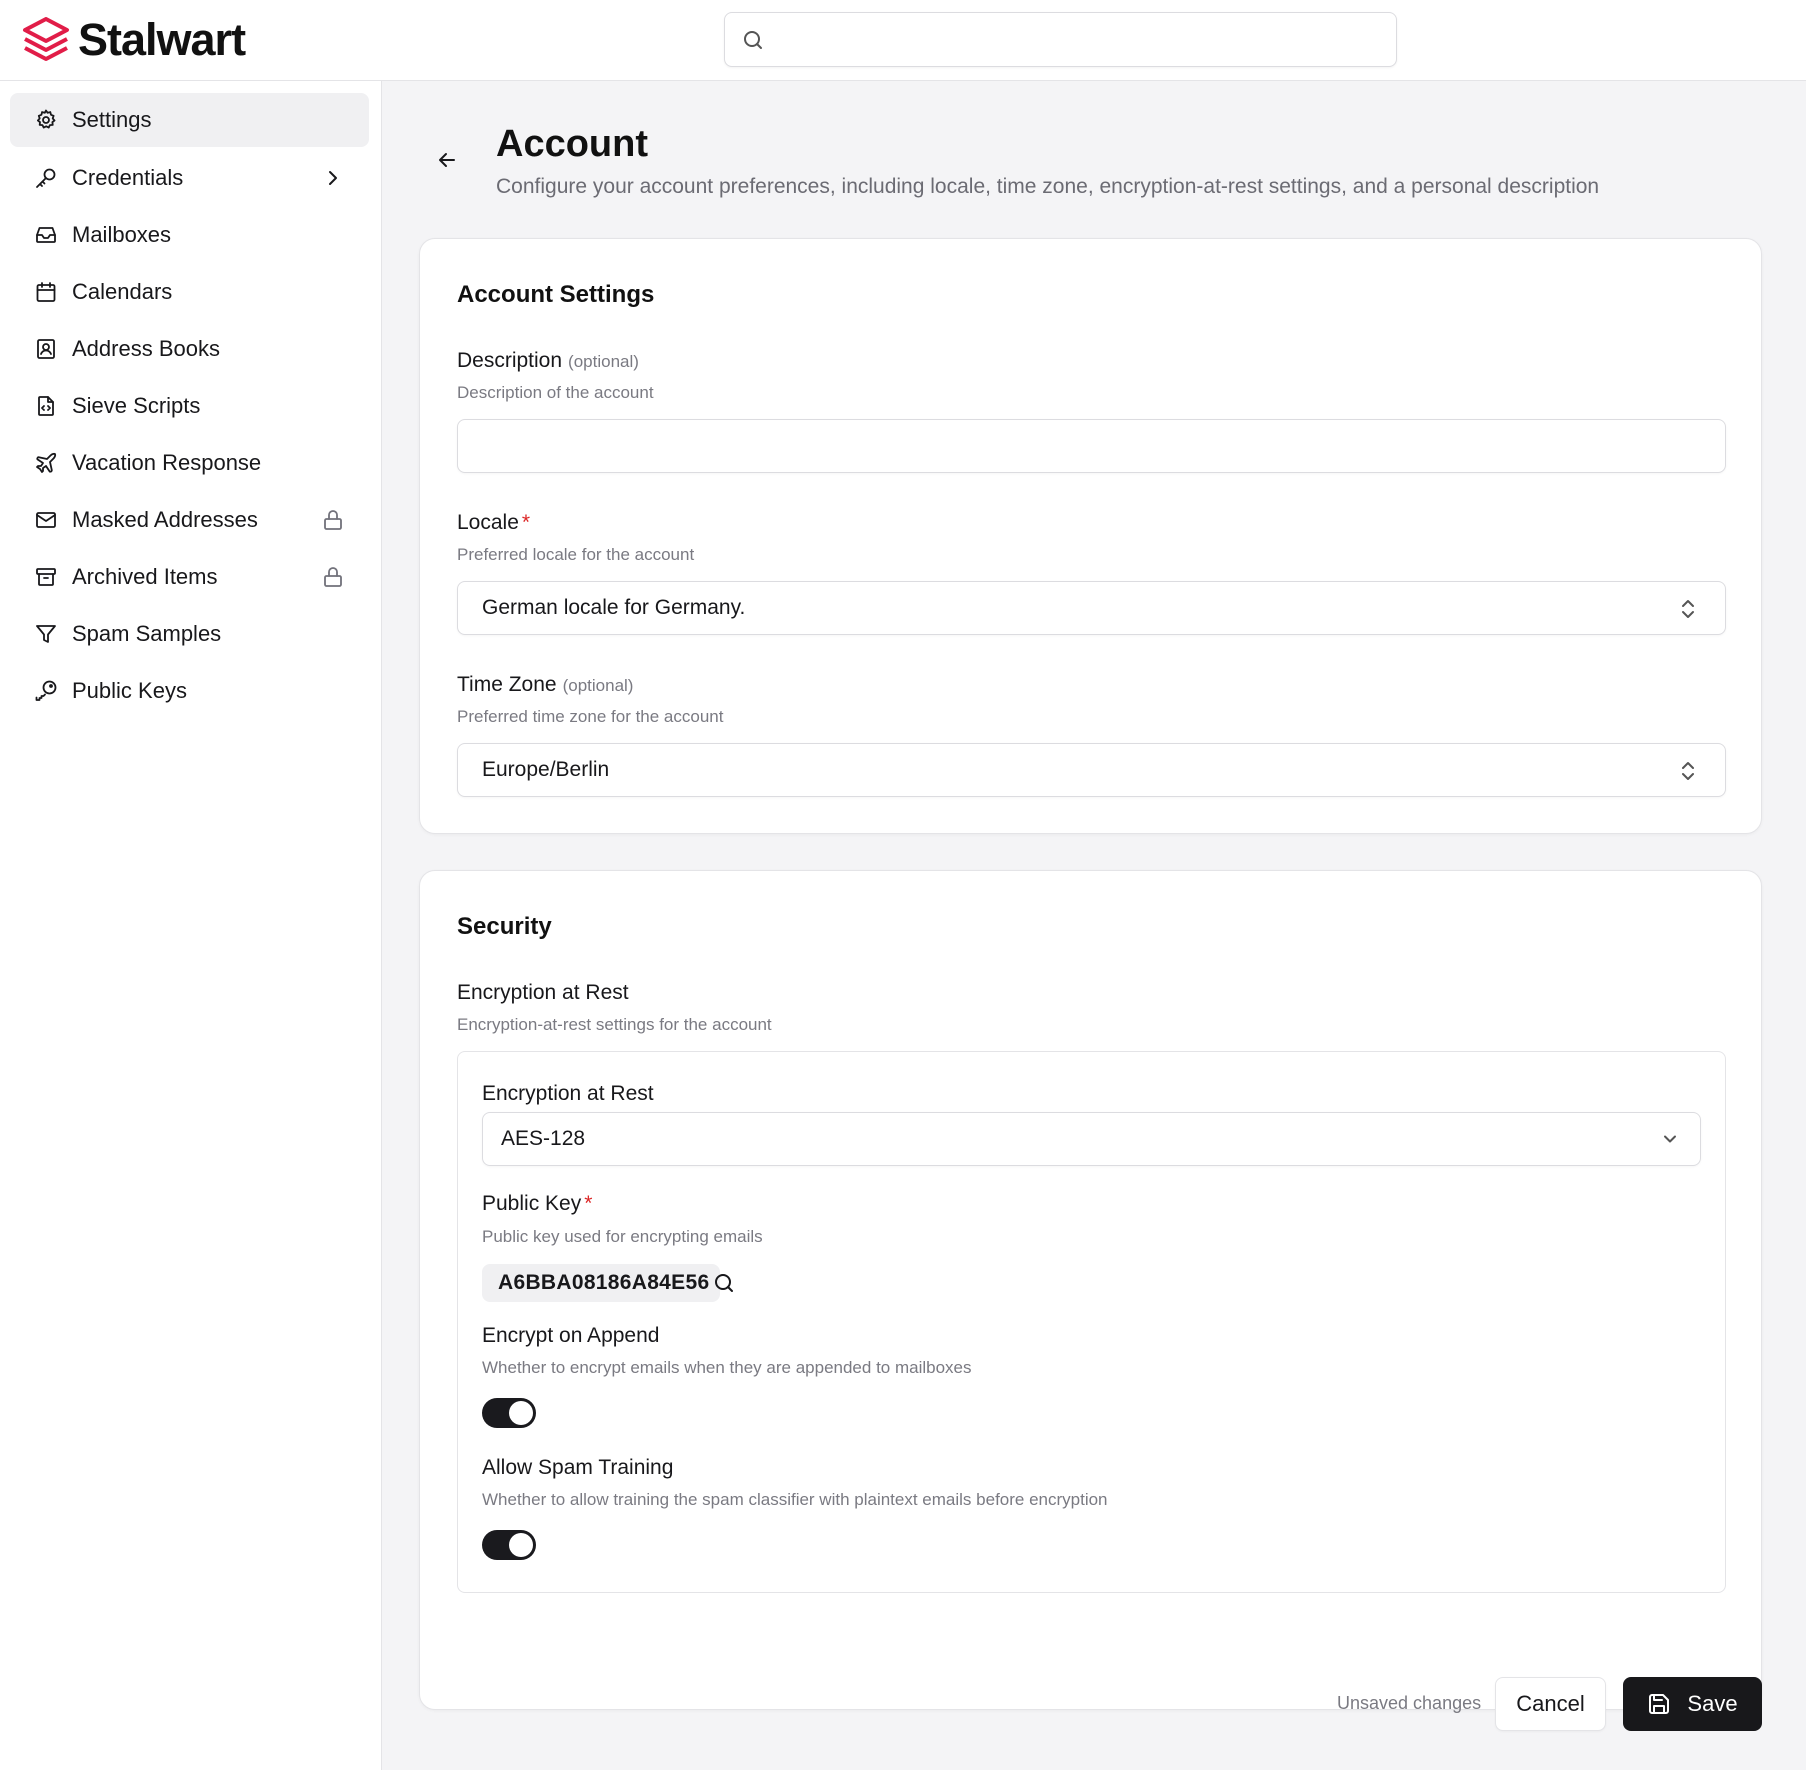 The height and width of the screenshot is (1770, 1806). Describe the element at coordinates (1712, 1703) in the screenshot. I see `save-label: Save` at that location.